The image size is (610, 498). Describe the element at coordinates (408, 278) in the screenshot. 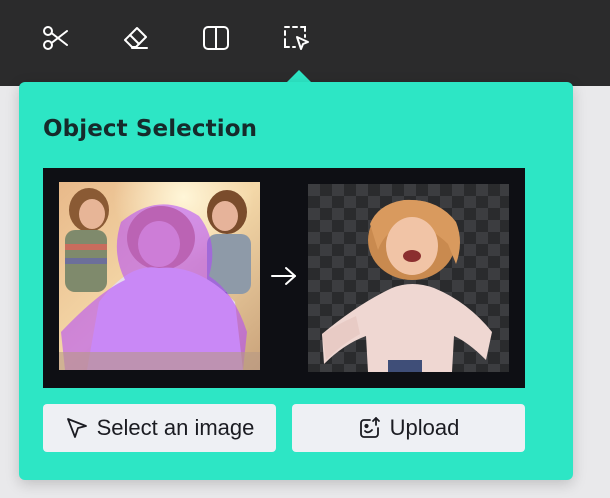

I see `preview-after-image` at that location.